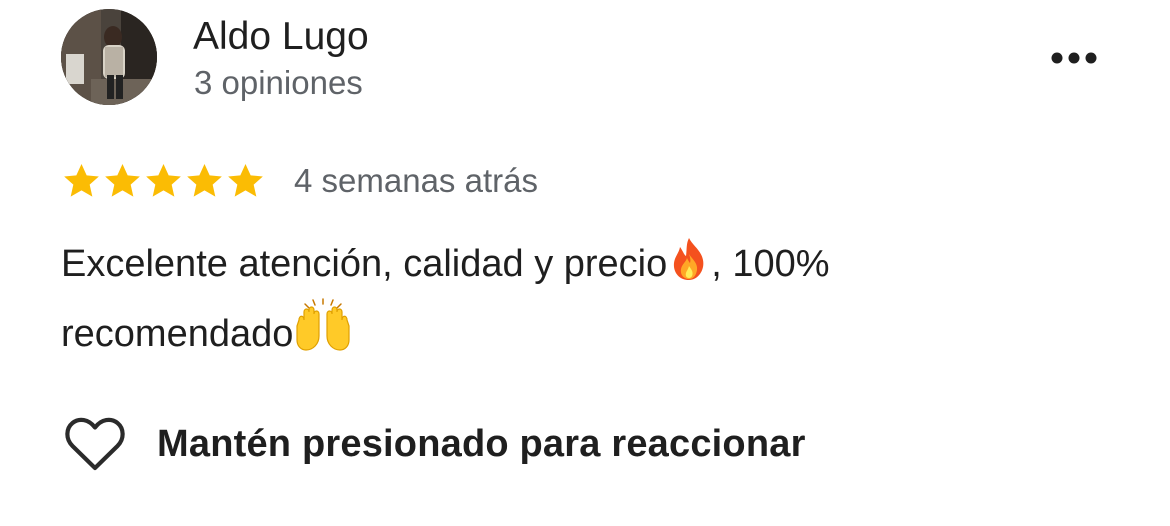 The width and height of the screenshot is (1170, 526). Describe the element at coordinates (278, 82) in the screenshot. I see `author-review-count: 3 opiniones` at that location.